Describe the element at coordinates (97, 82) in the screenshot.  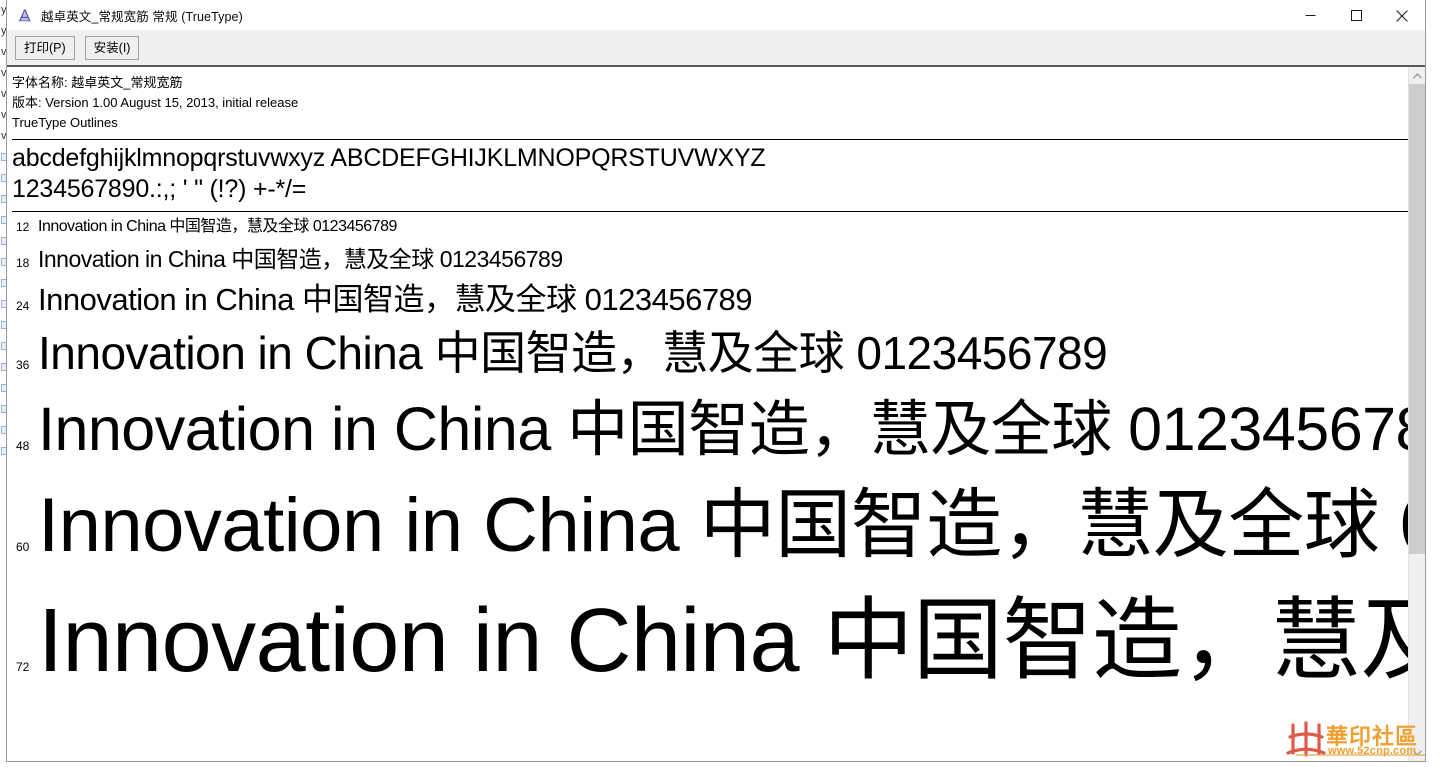
I see `font-name-line: 字体名称: 越卓英文_常规宽筋` at that location.